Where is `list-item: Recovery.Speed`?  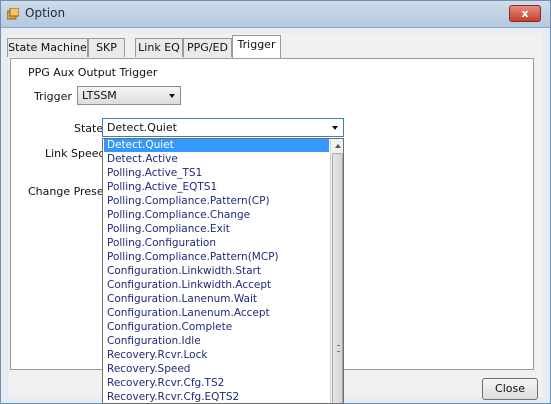 list-item: Recovery.Speed is located at coordinates (216, 369).